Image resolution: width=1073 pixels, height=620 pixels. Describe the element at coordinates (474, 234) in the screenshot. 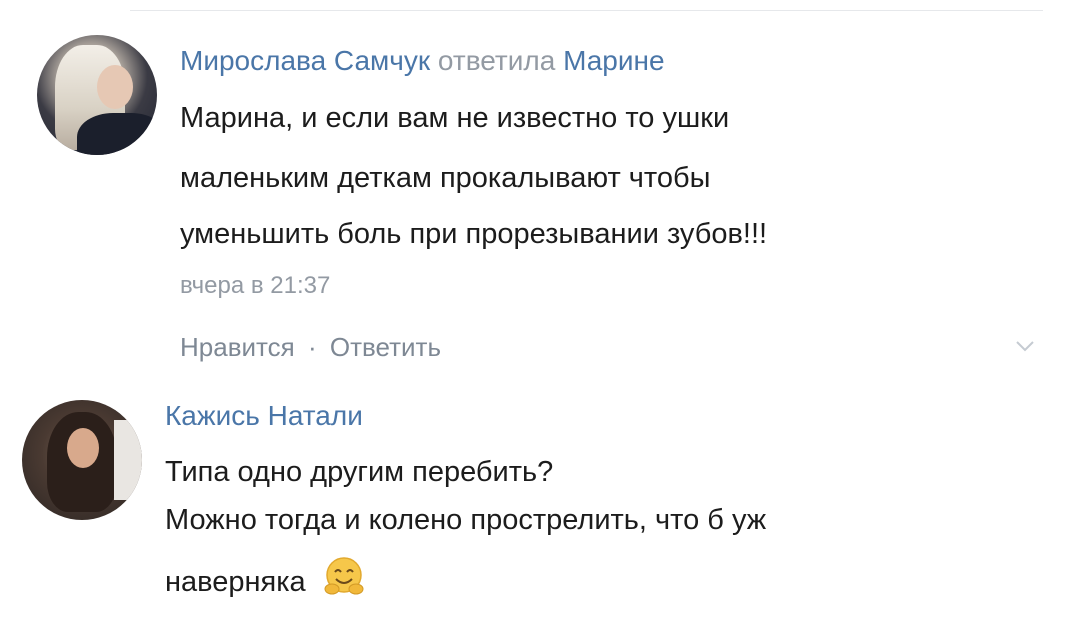

I see `comment-line: уменьшить боль при прорезывании зубов!!!` at that location.